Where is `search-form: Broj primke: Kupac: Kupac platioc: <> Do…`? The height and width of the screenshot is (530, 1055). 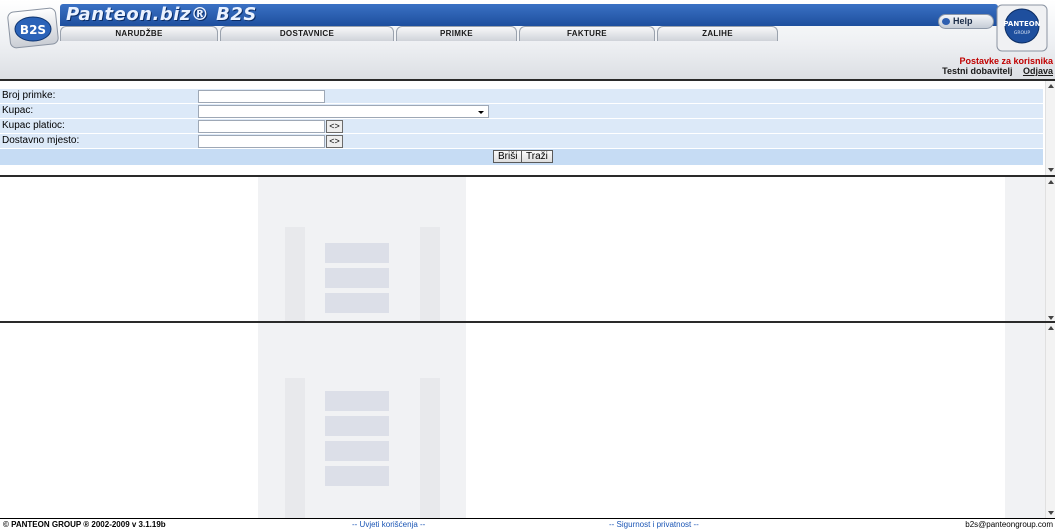
search-form: Broj primke: Kupac: Kupac platioc: <> Do… is located at coordinates (521, 127).